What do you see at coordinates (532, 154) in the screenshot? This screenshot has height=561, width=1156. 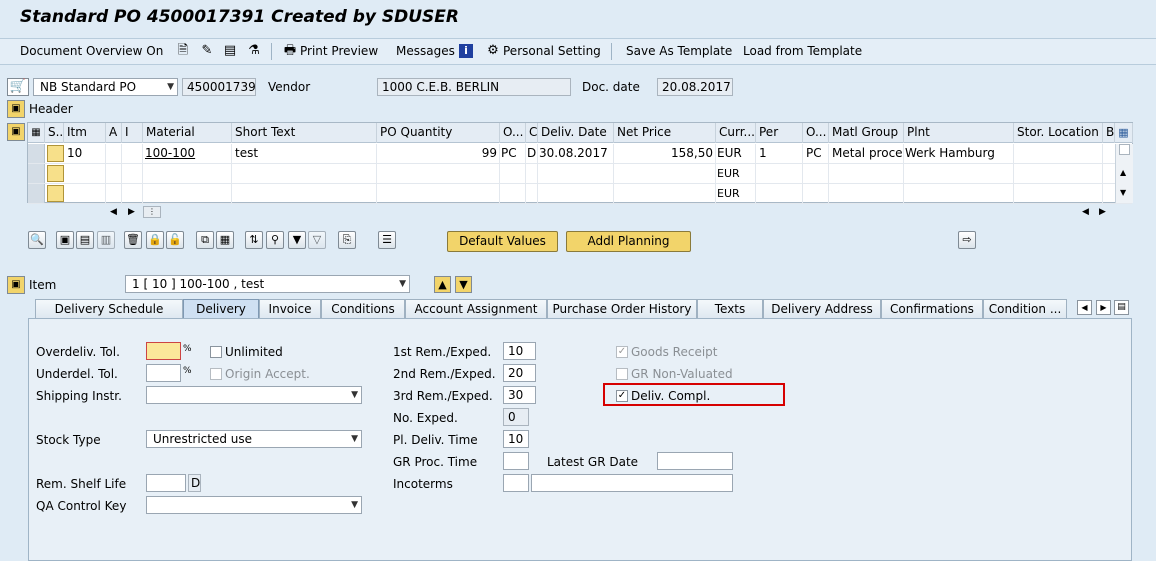 I see `date-category-cell: D` at bounding box center [532, 154].